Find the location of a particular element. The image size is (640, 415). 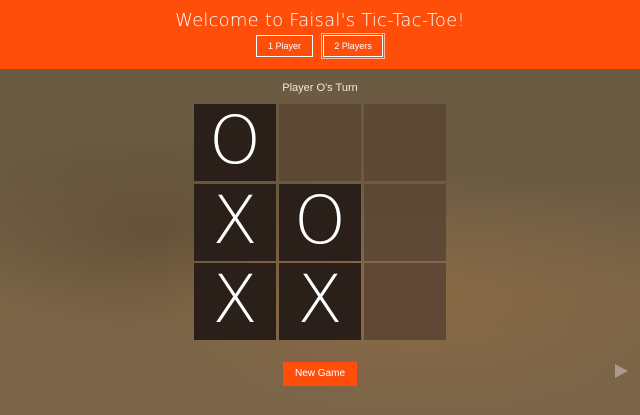

board-cell-r2c2: O is located at coordinates (320, 222).